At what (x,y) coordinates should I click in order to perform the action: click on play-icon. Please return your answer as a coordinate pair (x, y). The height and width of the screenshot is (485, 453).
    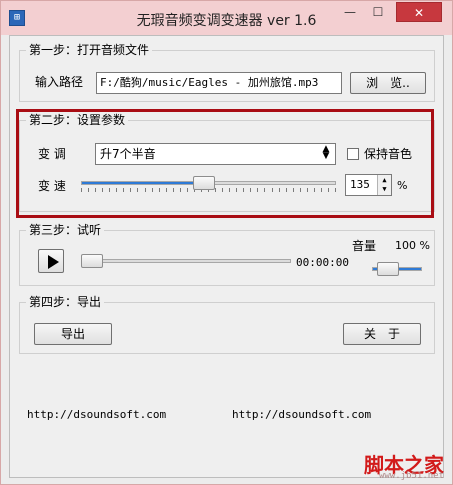
    Looking at the image, I should click on (53, 262).